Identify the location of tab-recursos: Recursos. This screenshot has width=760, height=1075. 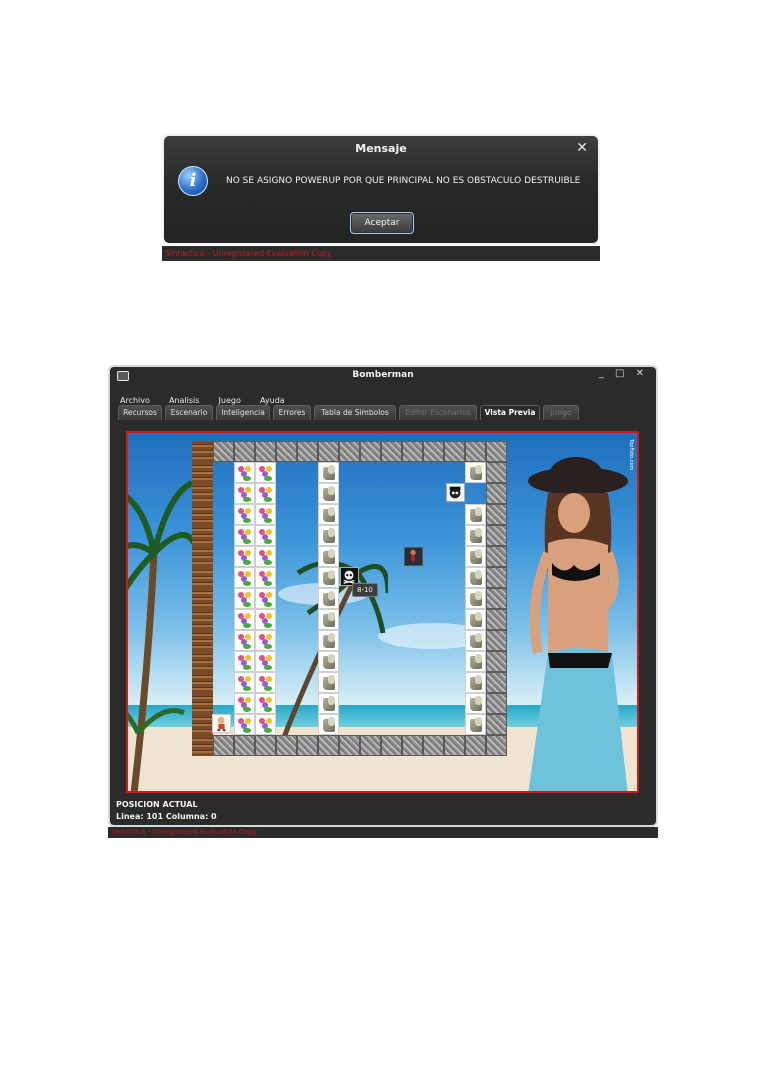
(140, 412).